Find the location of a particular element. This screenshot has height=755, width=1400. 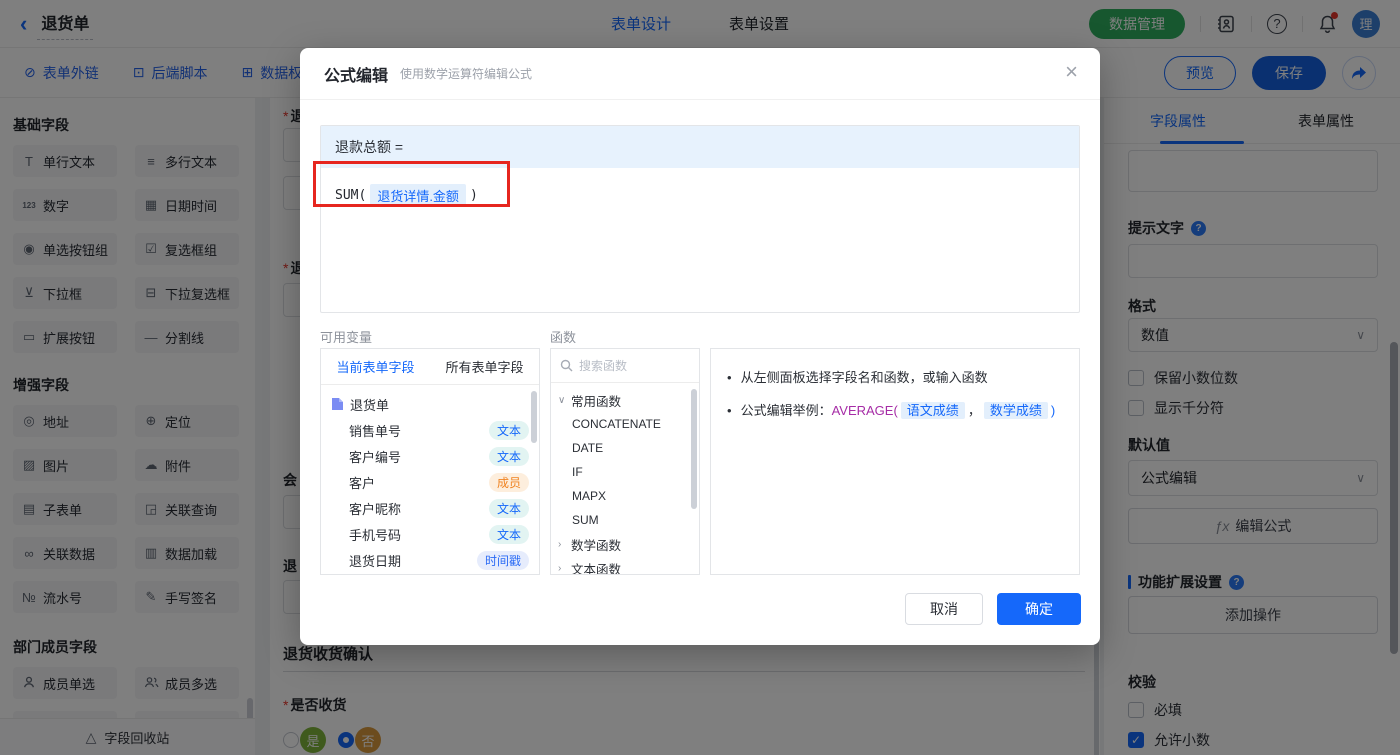

formula-field-chip: 退货详情.金额 is located at coordinates (418, 195).